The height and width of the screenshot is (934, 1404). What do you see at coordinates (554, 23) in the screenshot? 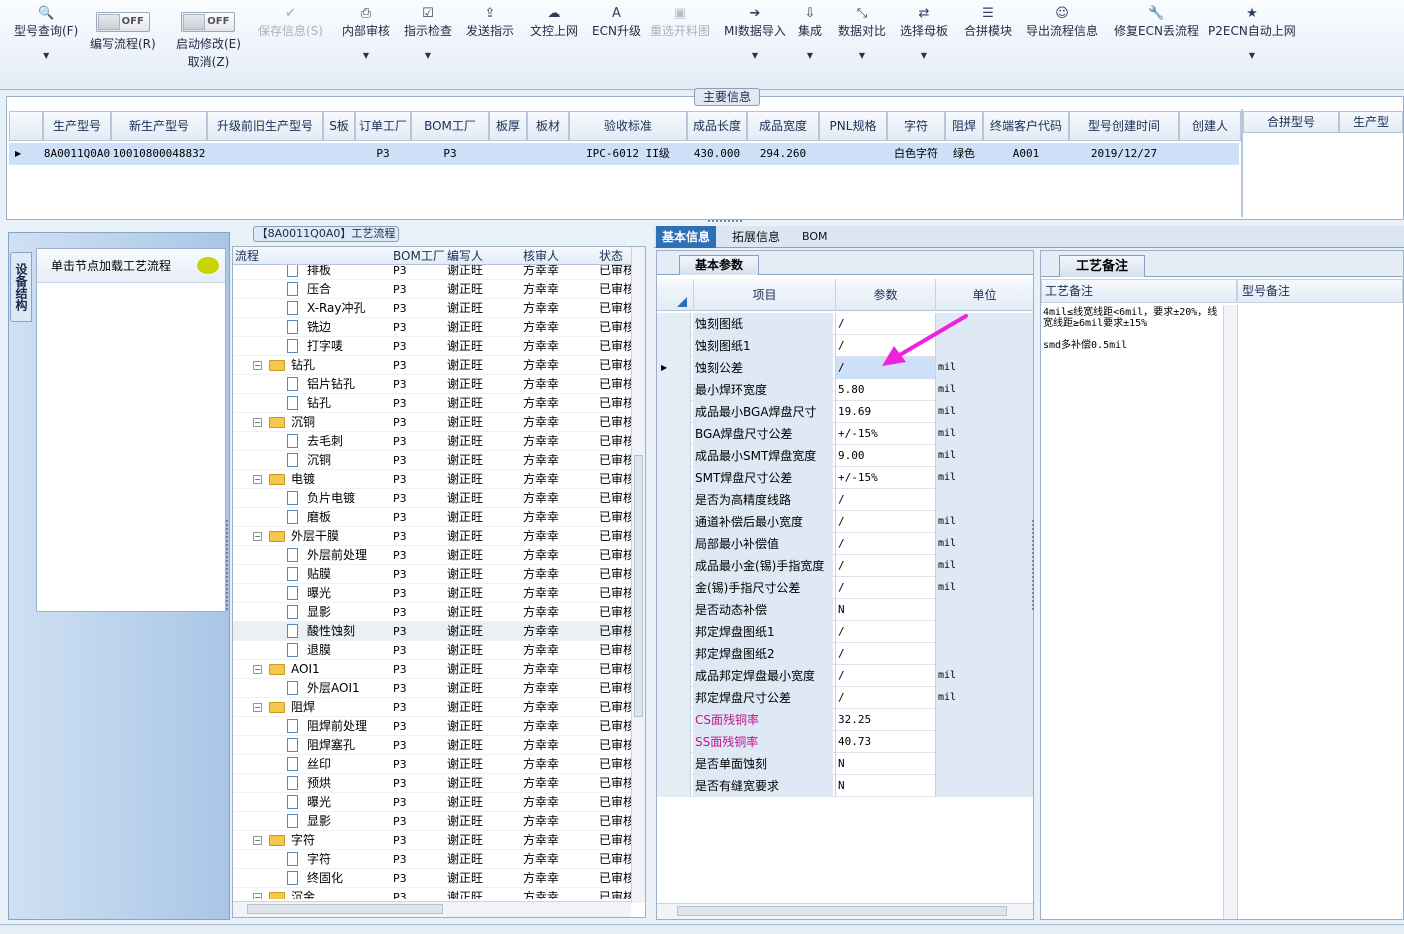
I see `toolbar-item-7: ☁ 文控上网` at bounding box center [554, 23].